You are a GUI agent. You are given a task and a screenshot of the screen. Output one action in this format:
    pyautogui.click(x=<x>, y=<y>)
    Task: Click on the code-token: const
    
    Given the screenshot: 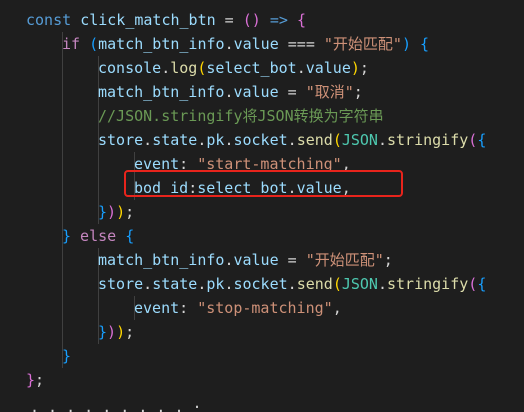 What is the action you would take?
    pyautogui.click(x=53, y=20)
    